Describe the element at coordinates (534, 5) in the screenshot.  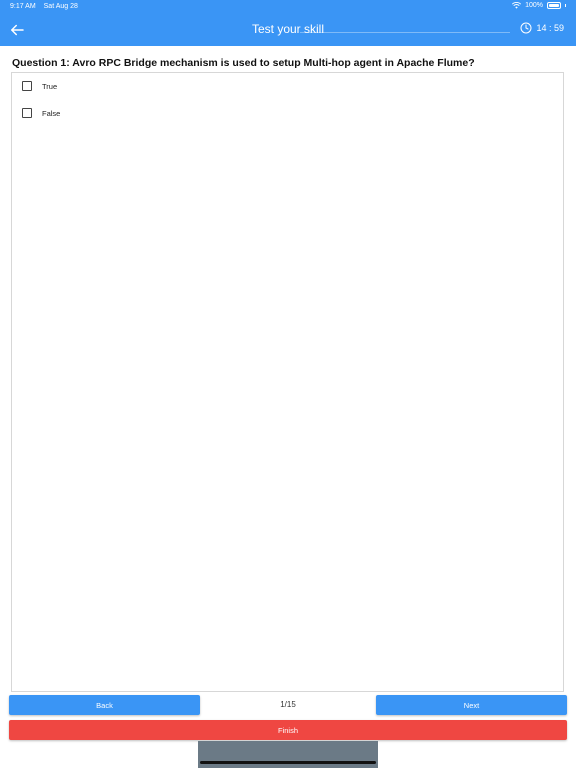
I see `battery-percent: 100%` at that location.